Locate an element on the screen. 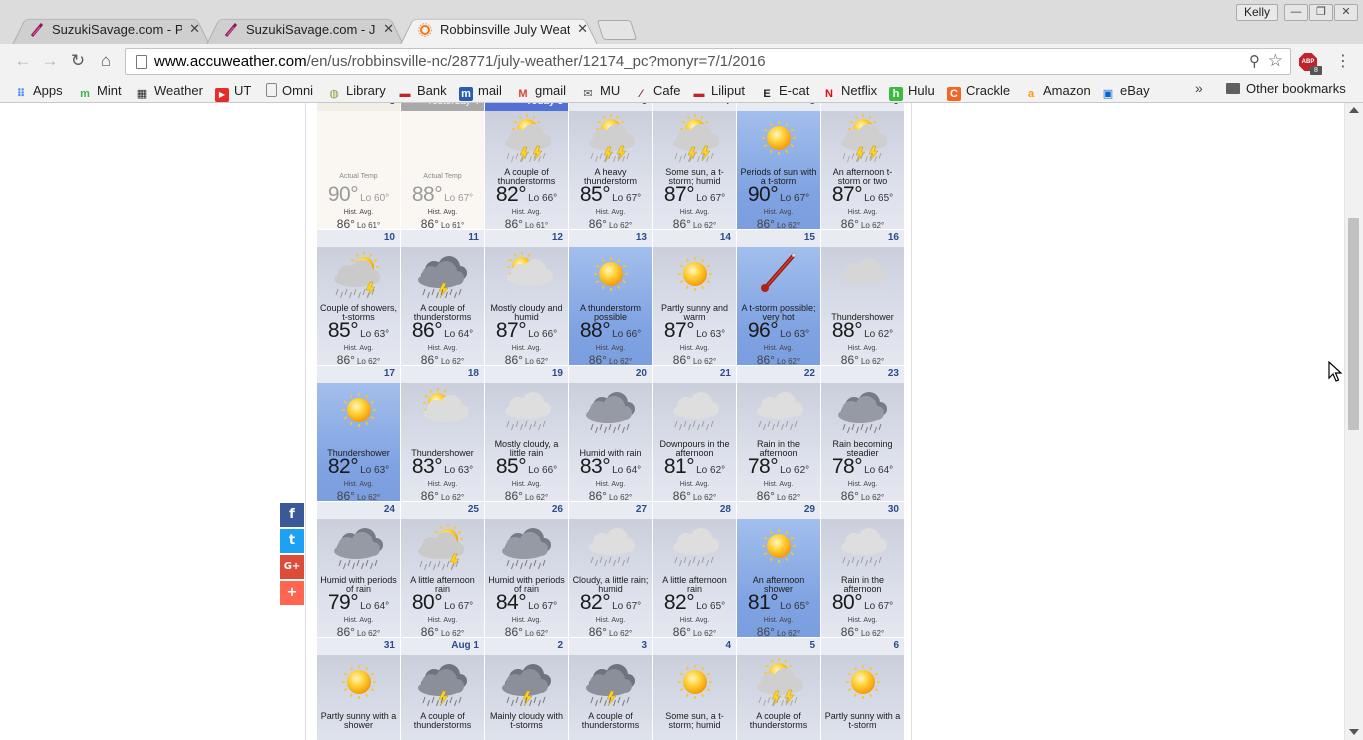 The height and width of the screenshot is (740, 1363). back-arrow-icon: ← is located at coordinates (23, 61).